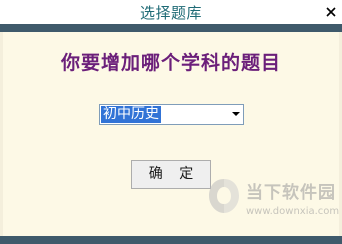 The height and width of the screenshot is (244, 342). I want to click on bottom-band, so click(171, 240).